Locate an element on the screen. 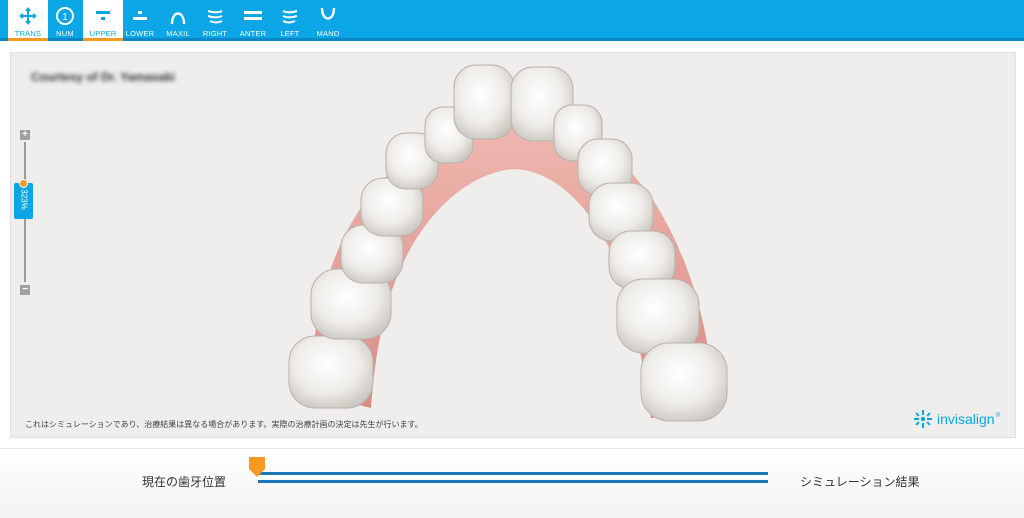 Image resolution: width=1024 pixels, height=518 pixels. lower-view-icon is located at coordinates (140, 16).